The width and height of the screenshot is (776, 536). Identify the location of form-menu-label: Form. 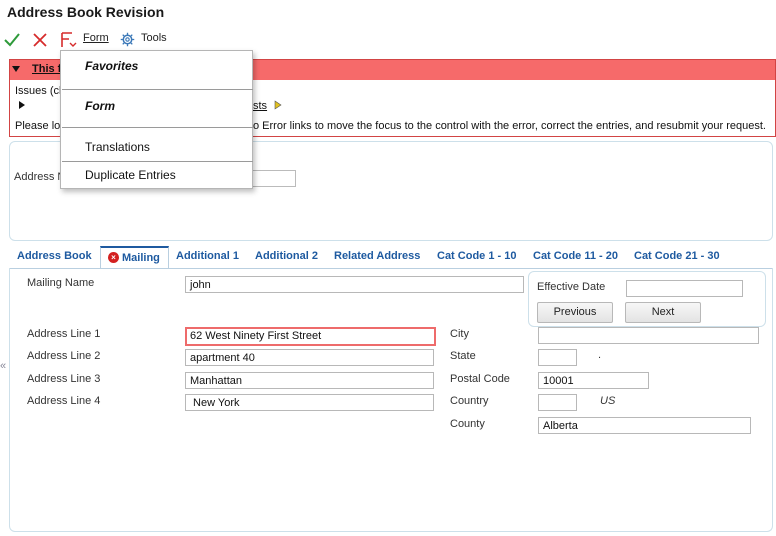
(96, 38).